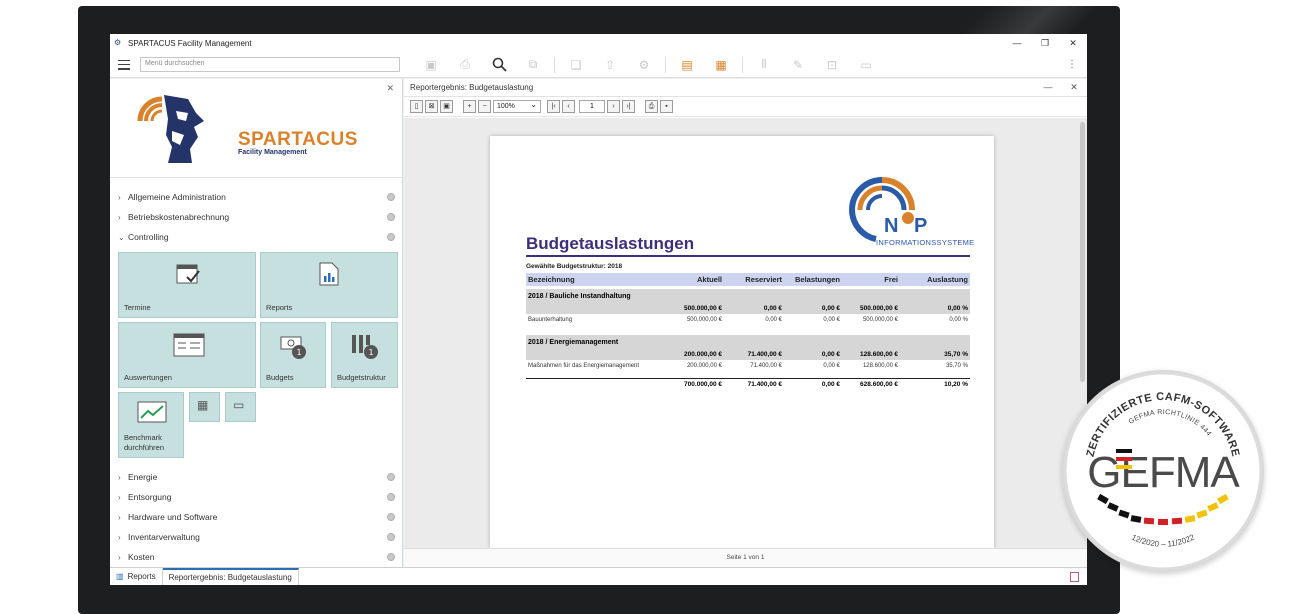 Image resolution: width=1300 pixels, height=614 pixels. I want to click on zoom-in-icon: +, so click(469, 106).